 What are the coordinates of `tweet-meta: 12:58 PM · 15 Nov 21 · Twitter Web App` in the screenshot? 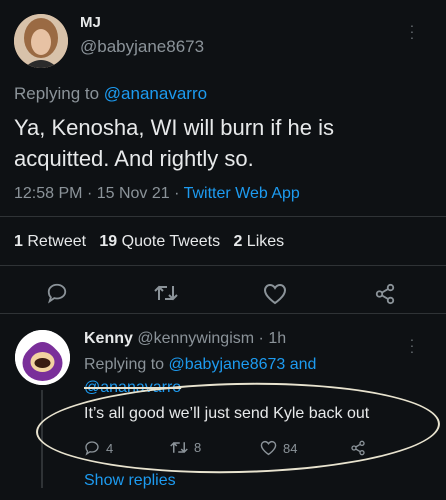 It's located at (157, 194).